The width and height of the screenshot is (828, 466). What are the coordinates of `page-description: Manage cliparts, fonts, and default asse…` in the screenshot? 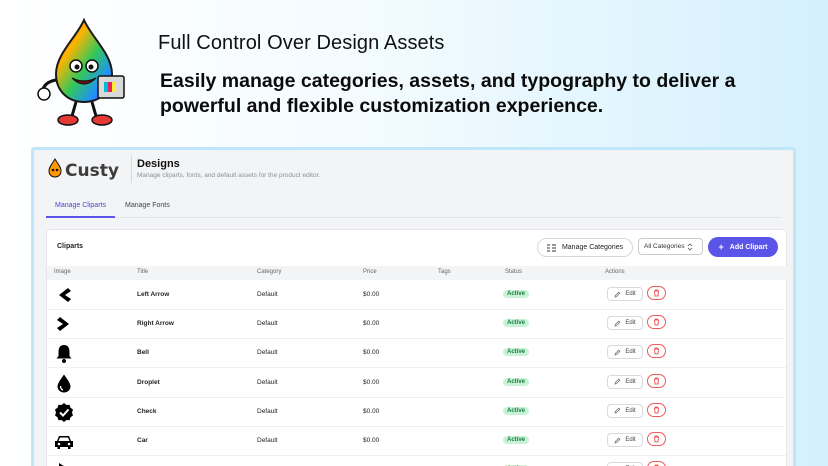 It's located at (229, 175).